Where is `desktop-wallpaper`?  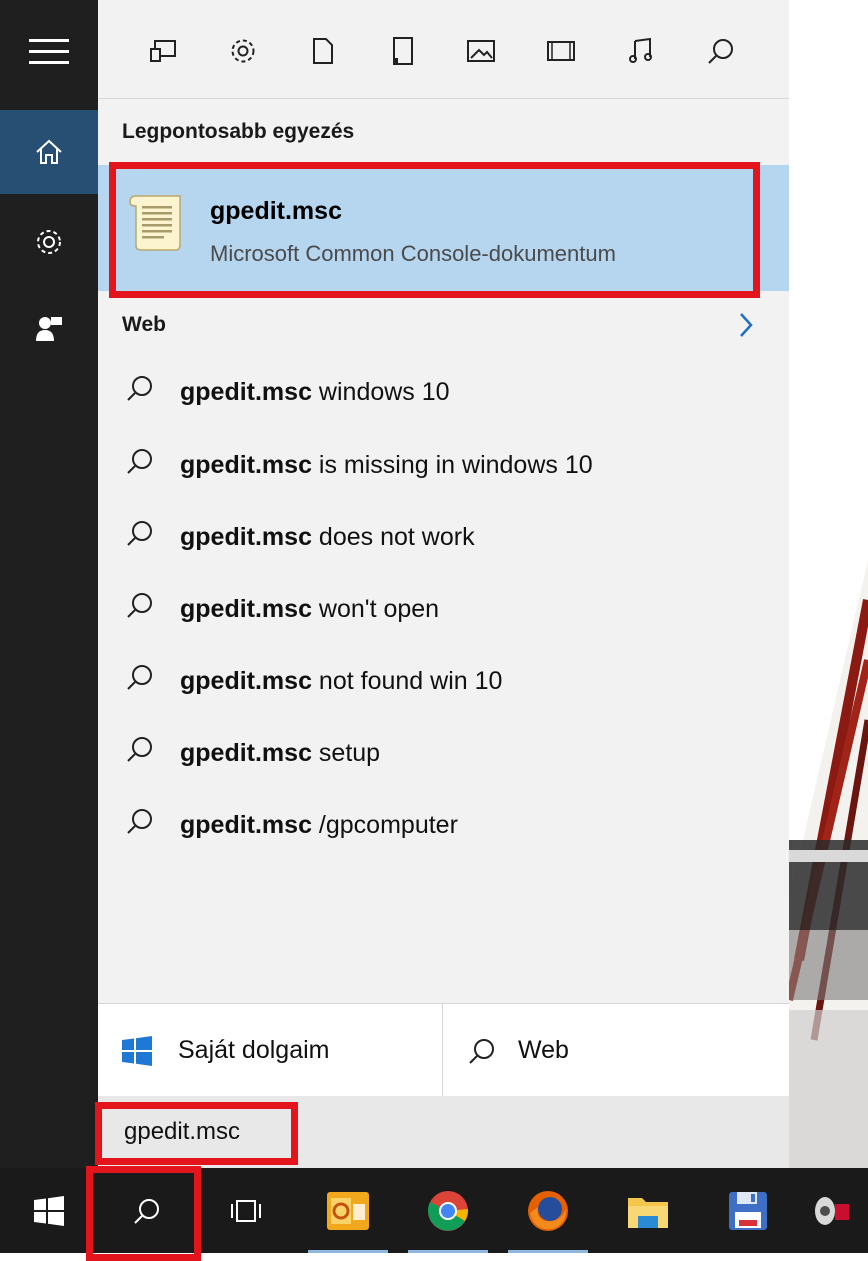
desktop-wallpaper is located at coordinates (828, 584).